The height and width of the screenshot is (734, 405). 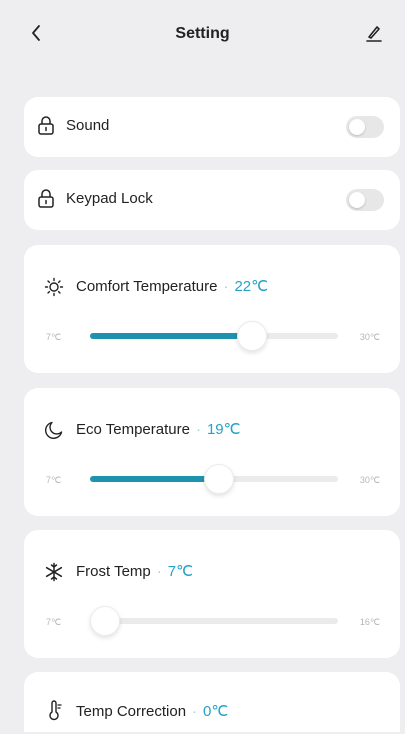 I want to click on pencil-icon, so click(x=374, y=34).